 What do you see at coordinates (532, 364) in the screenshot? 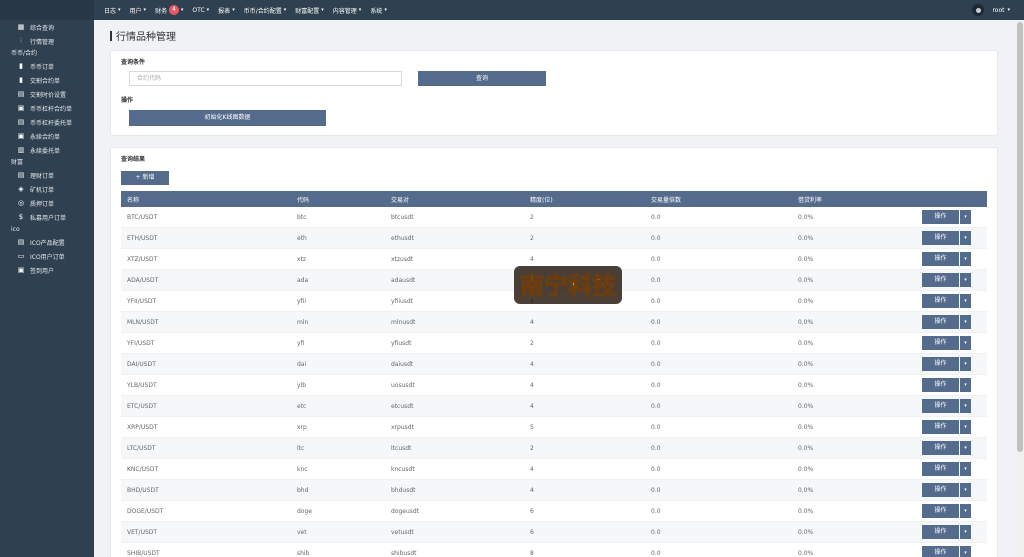
I see `table-cell: 4` at bounding box center [532, 364].